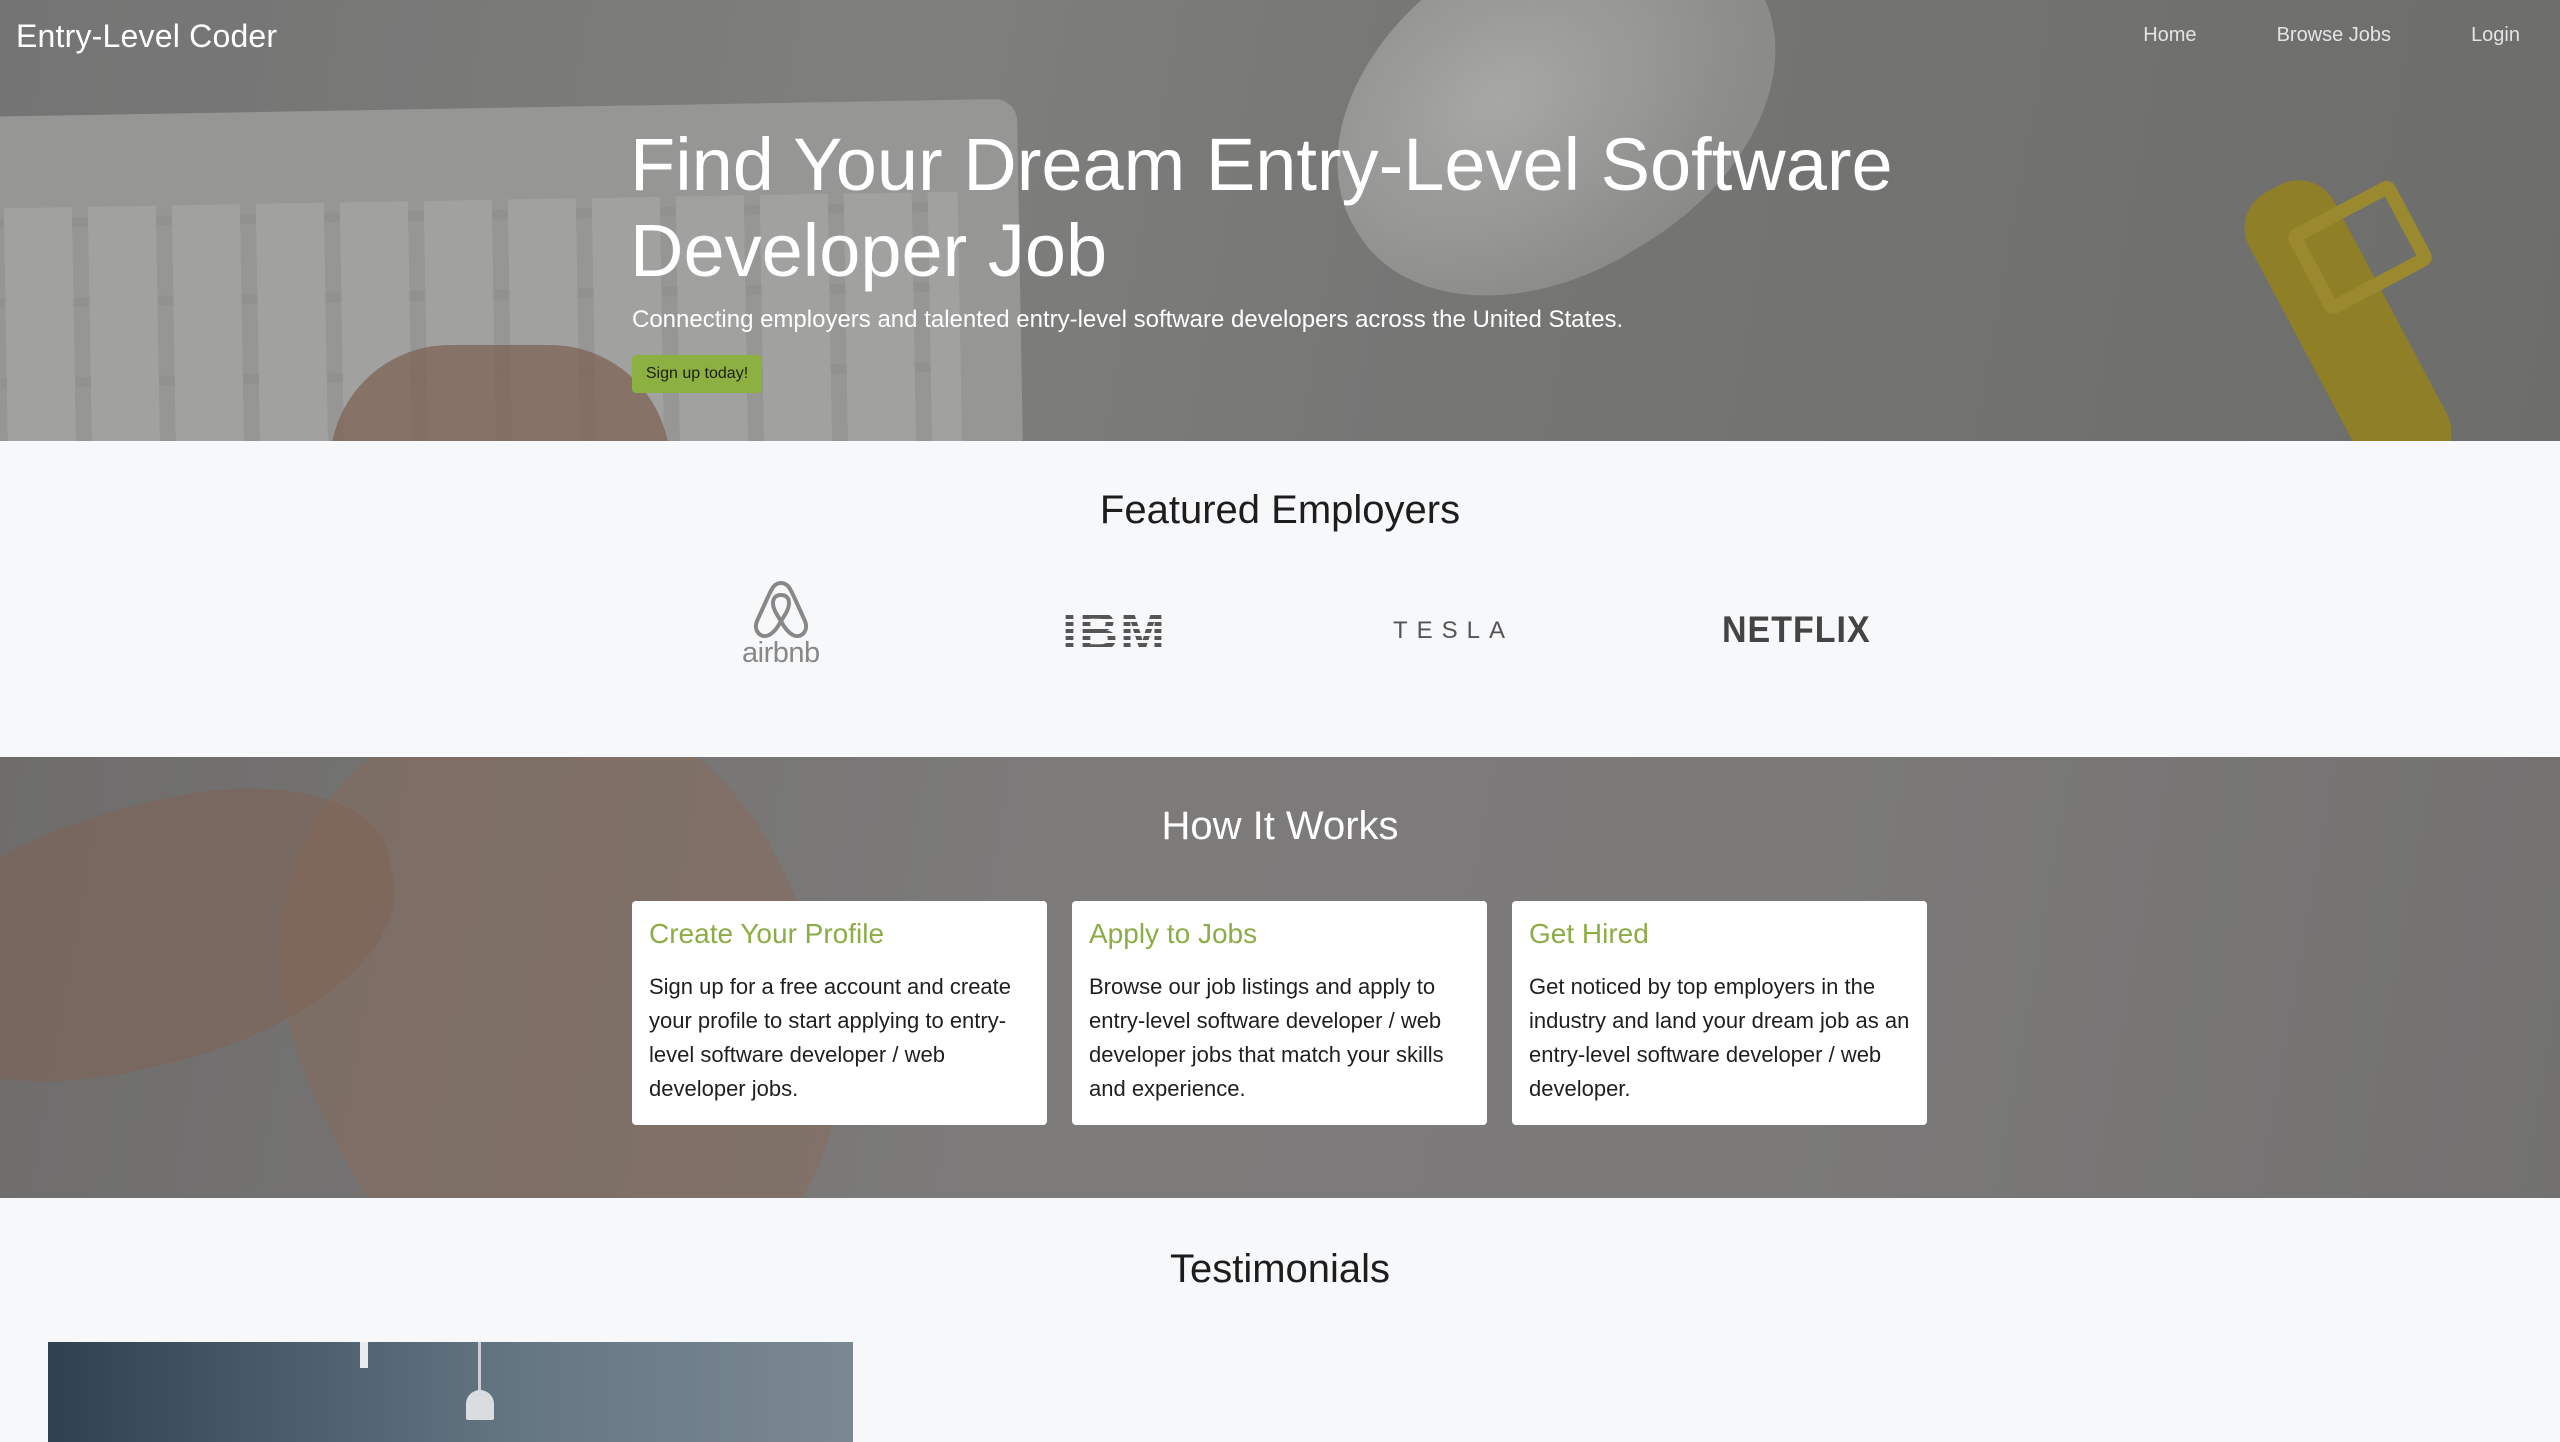 Image resolution: width=2560 pixels, height=1442 pixels. Describe the element at coordinates (1280, 510) in the screenshot. I see `featured-employers-title: Featured Employers` at that location.